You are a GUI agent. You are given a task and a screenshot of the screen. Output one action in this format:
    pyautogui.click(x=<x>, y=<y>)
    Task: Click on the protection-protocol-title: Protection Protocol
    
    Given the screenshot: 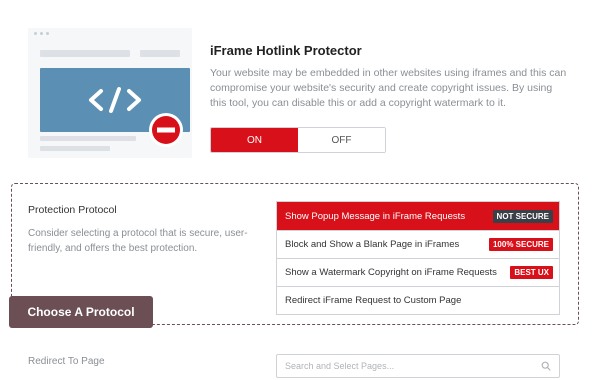 What is the action you would take?
    pyautogui.click(x=72, y=210)
    